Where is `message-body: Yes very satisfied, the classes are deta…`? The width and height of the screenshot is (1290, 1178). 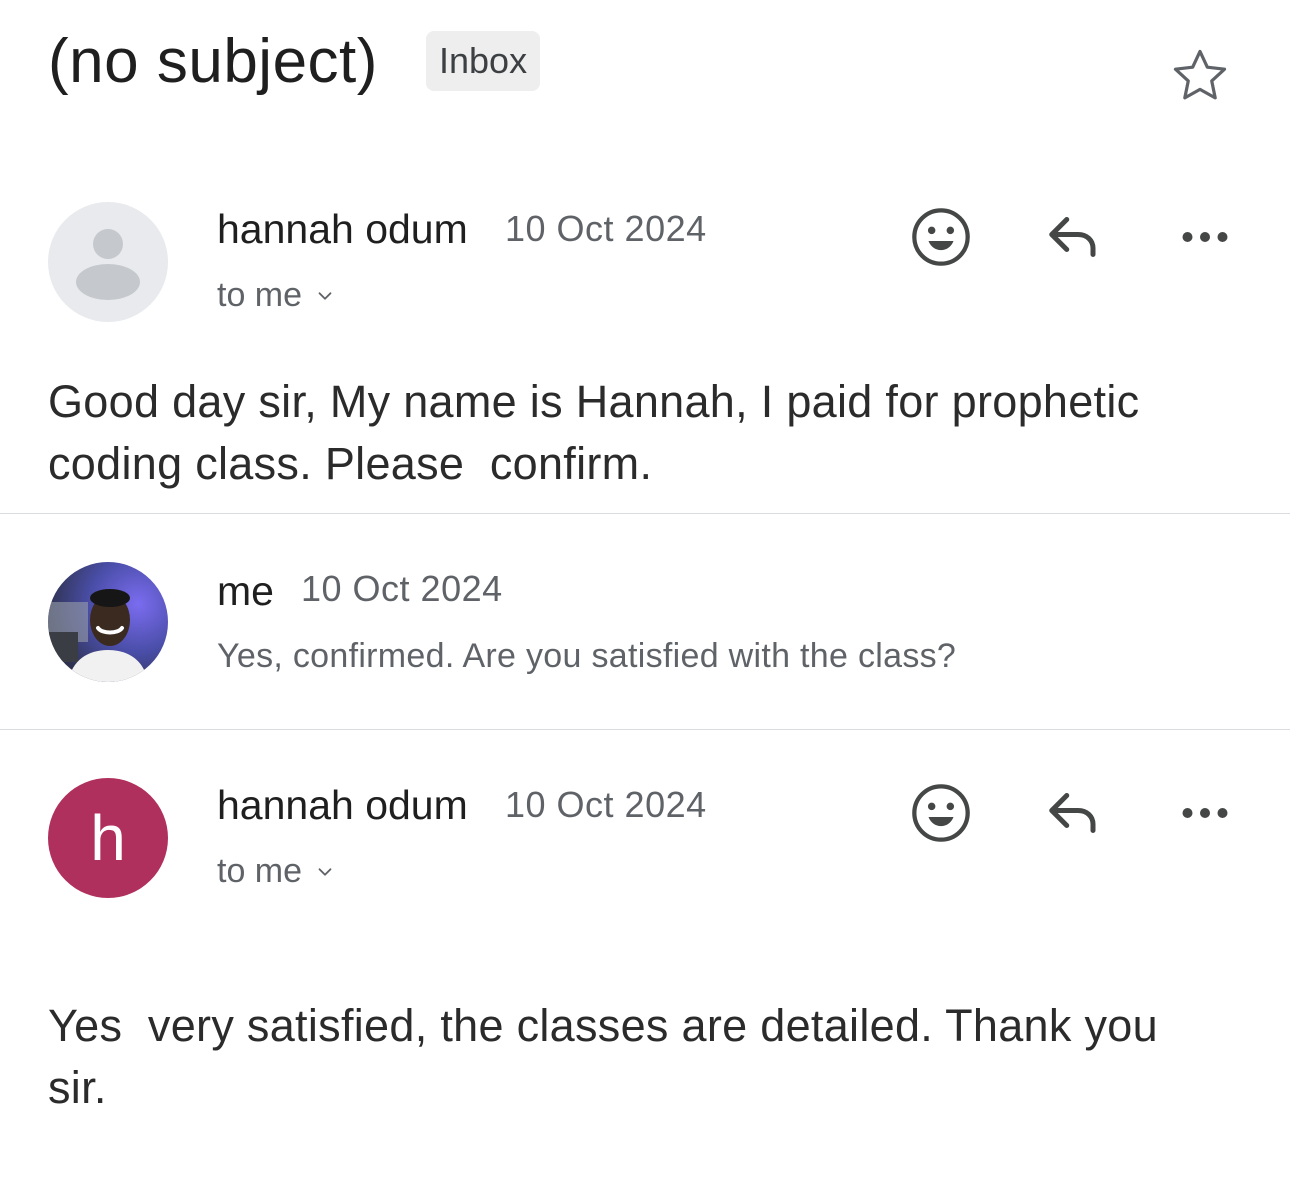 message-body: Yes very satisfied, the classes are deta… is located at coordinates (609, 1056).